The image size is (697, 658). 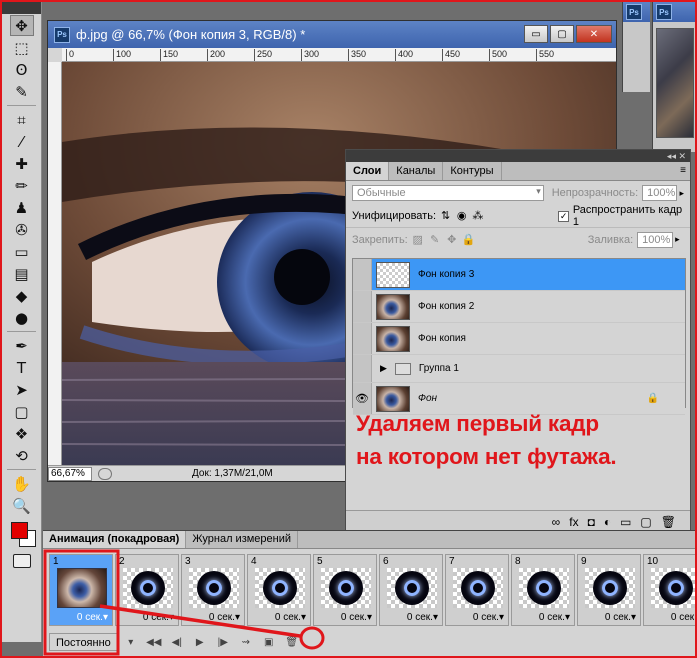 What do you see at coordinates (418, 240) in the screenshot?
I see `lock-transparency-icon: ▨` at bounding box center [418, 240].